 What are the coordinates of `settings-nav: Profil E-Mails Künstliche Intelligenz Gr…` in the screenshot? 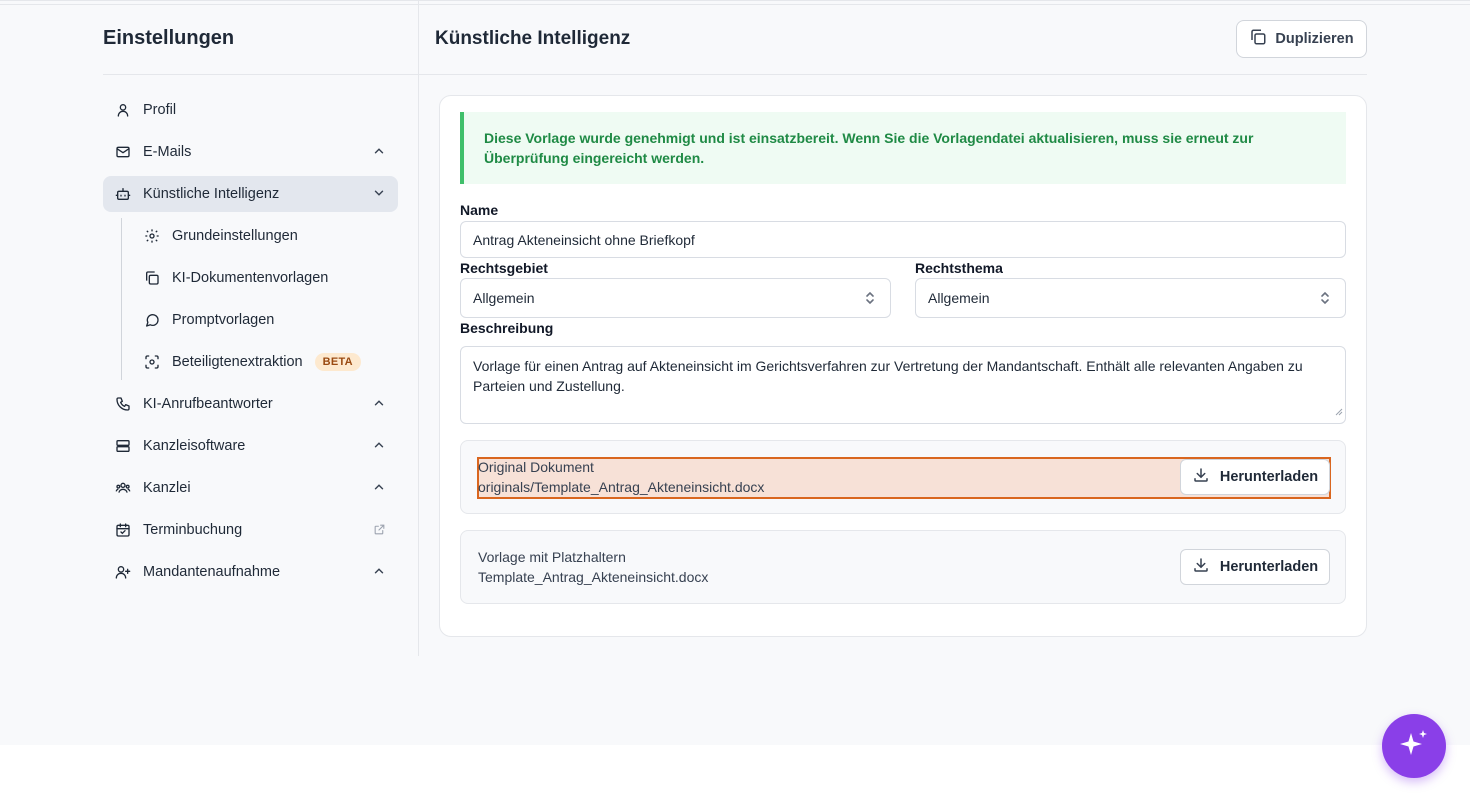 It's located at (250, 344).